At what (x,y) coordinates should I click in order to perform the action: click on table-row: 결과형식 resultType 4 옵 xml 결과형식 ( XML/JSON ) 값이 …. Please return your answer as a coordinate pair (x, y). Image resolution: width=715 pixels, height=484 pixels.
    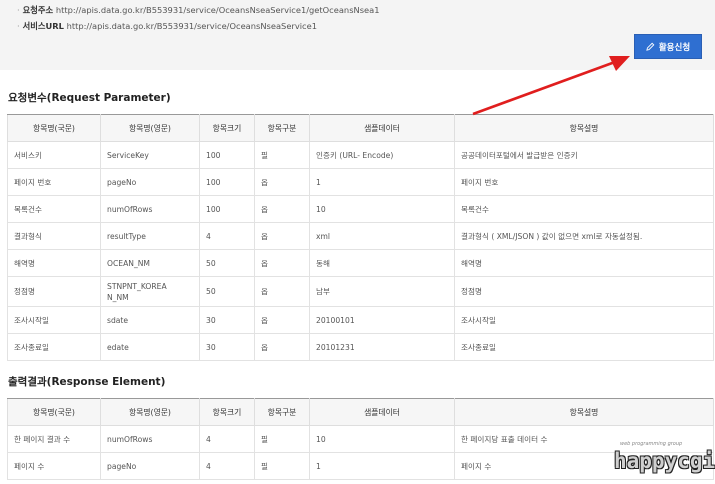
    Looking at the image, I should click on (360, 236).